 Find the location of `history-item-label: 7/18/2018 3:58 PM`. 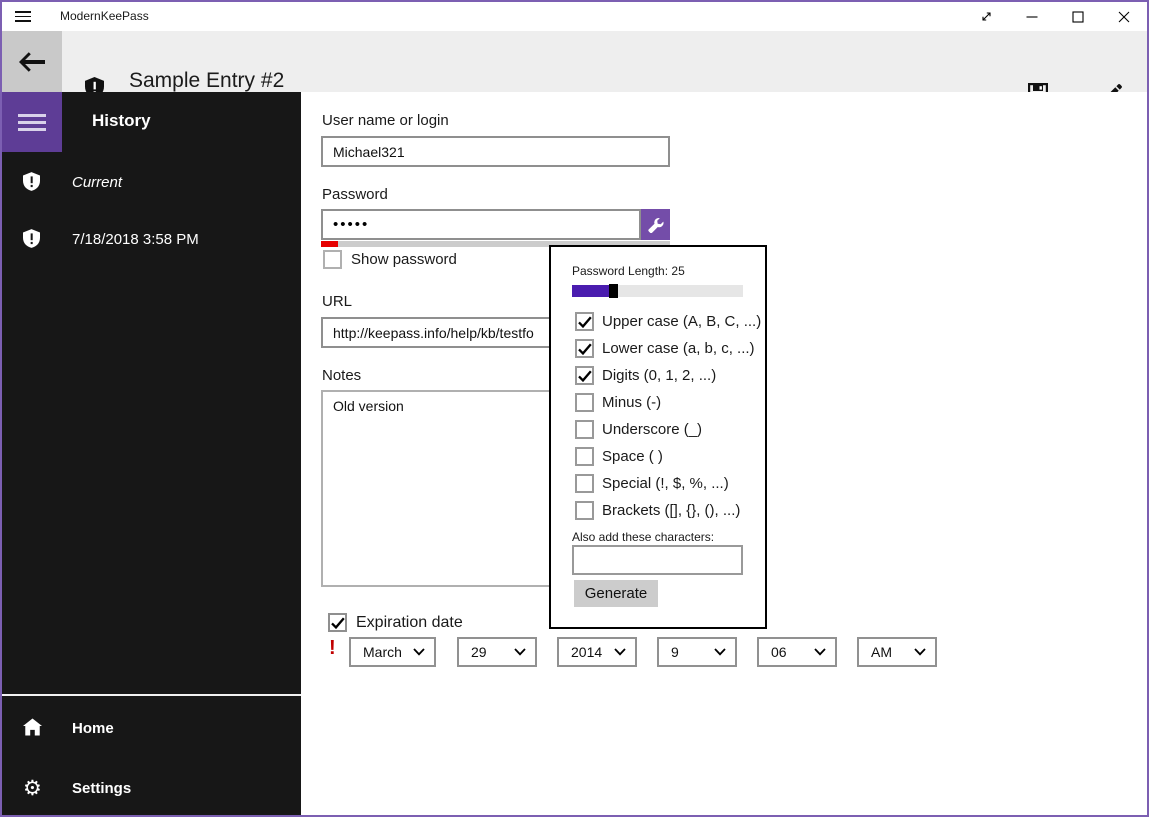

history-item-label: 7/18/2018 3:58 PM is located at coordinates (135, 239).